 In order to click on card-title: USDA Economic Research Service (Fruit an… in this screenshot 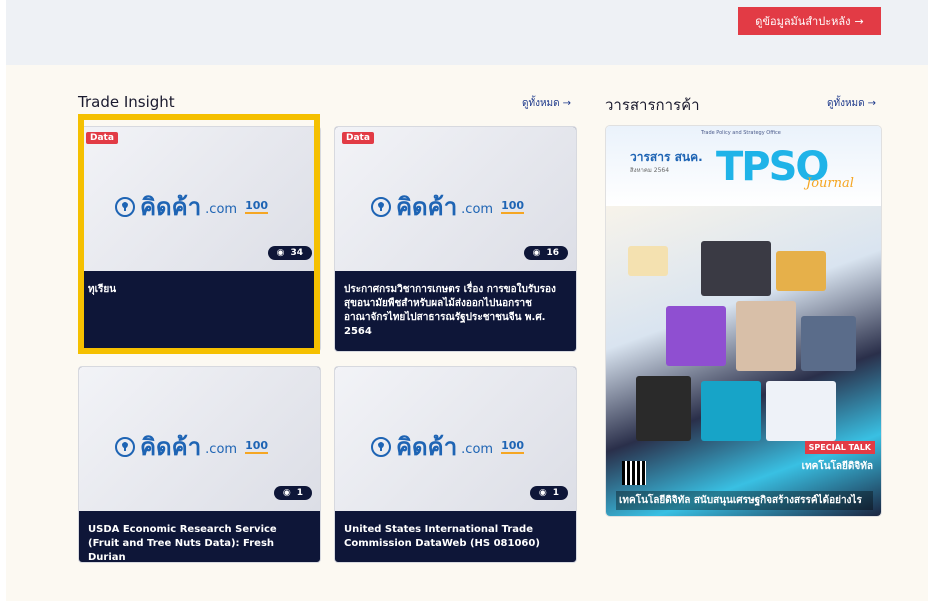, I will do `click(182, 543)`.